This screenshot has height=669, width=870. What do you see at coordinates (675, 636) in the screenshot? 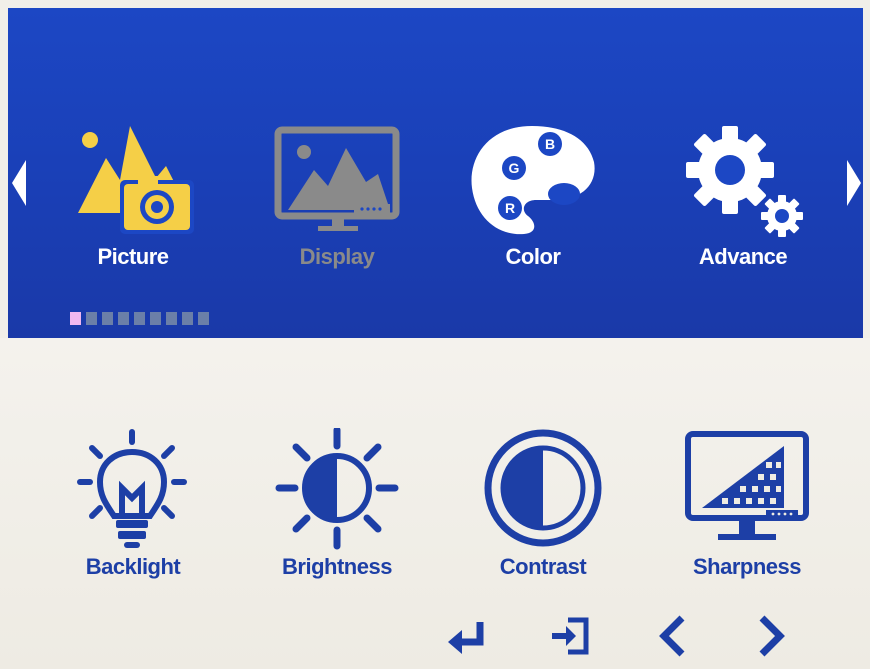
I see `chevron-left-icon` at bounding box center [675, 636].